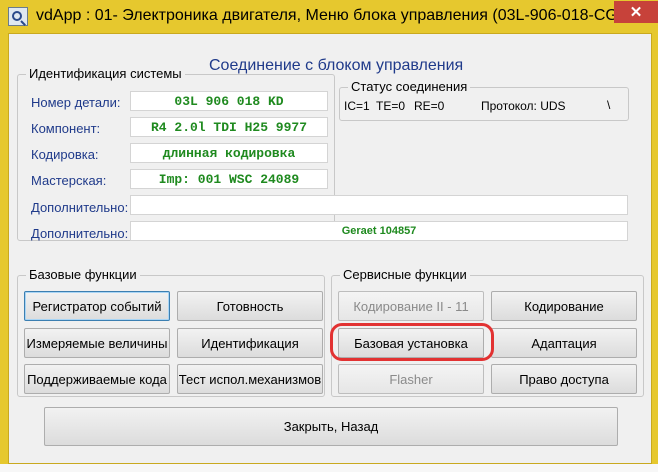  I want to click on protocol-text: Протокол: UDS, so click(523, 106).